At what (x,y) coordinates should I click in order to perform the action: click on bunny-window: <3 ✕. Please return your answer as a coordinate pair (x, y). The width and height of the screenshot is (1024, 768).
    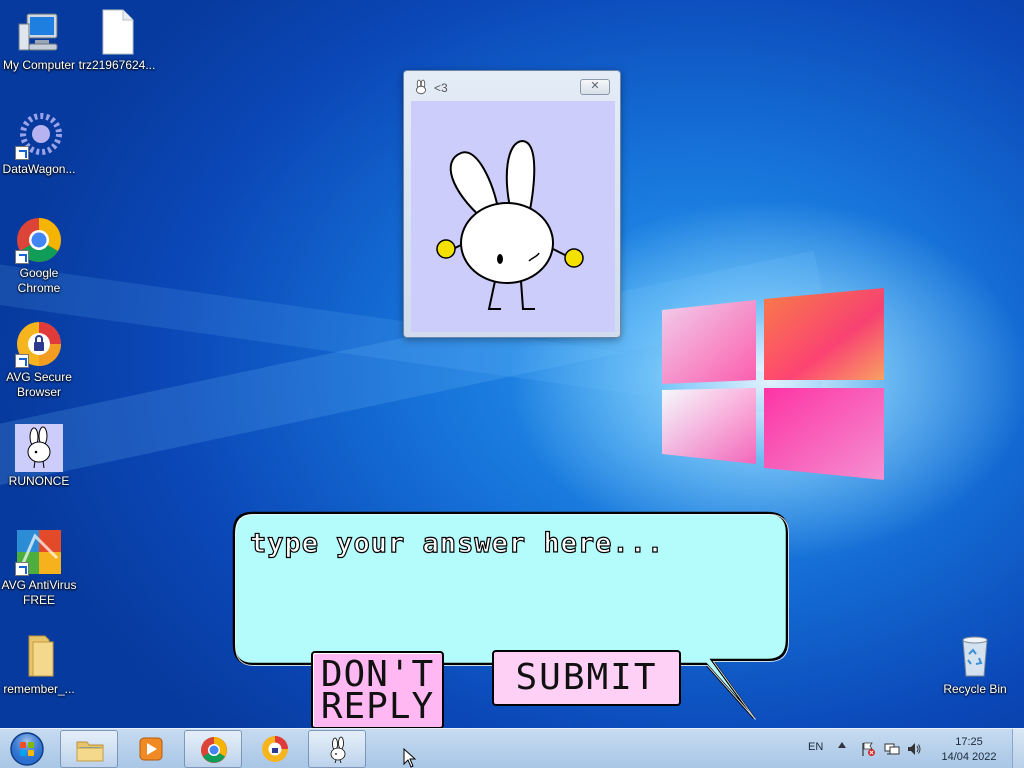
    Looking at the image, I should click on (512, 204).